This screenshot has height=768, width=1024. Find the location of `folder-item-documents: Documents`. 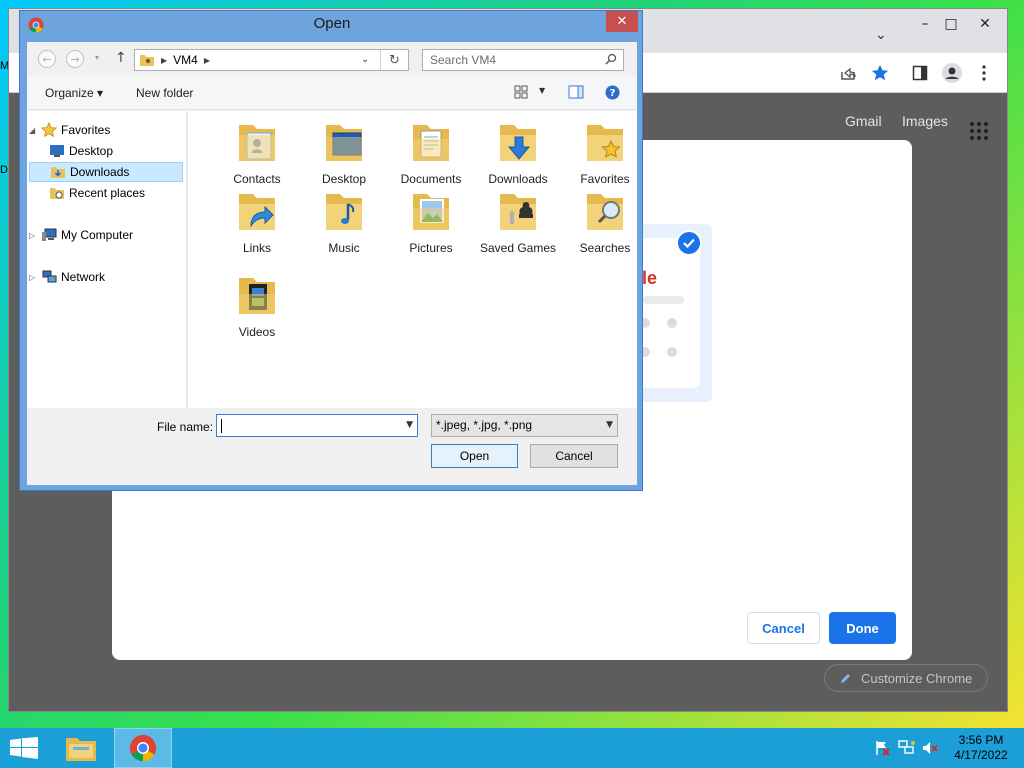

folder-item-documents: Documents is located at coordinates (431, 153).